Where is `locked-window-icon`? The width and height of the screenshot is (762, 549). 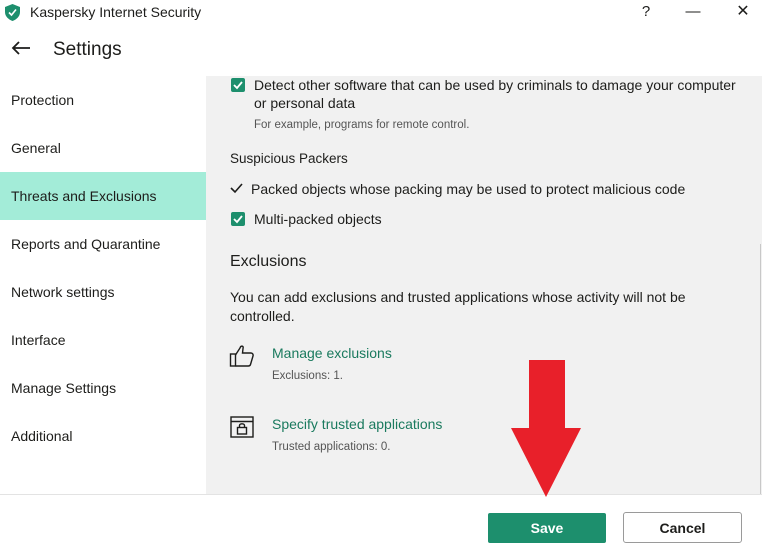
locked-window-icon is located at coordinates (242, 427).